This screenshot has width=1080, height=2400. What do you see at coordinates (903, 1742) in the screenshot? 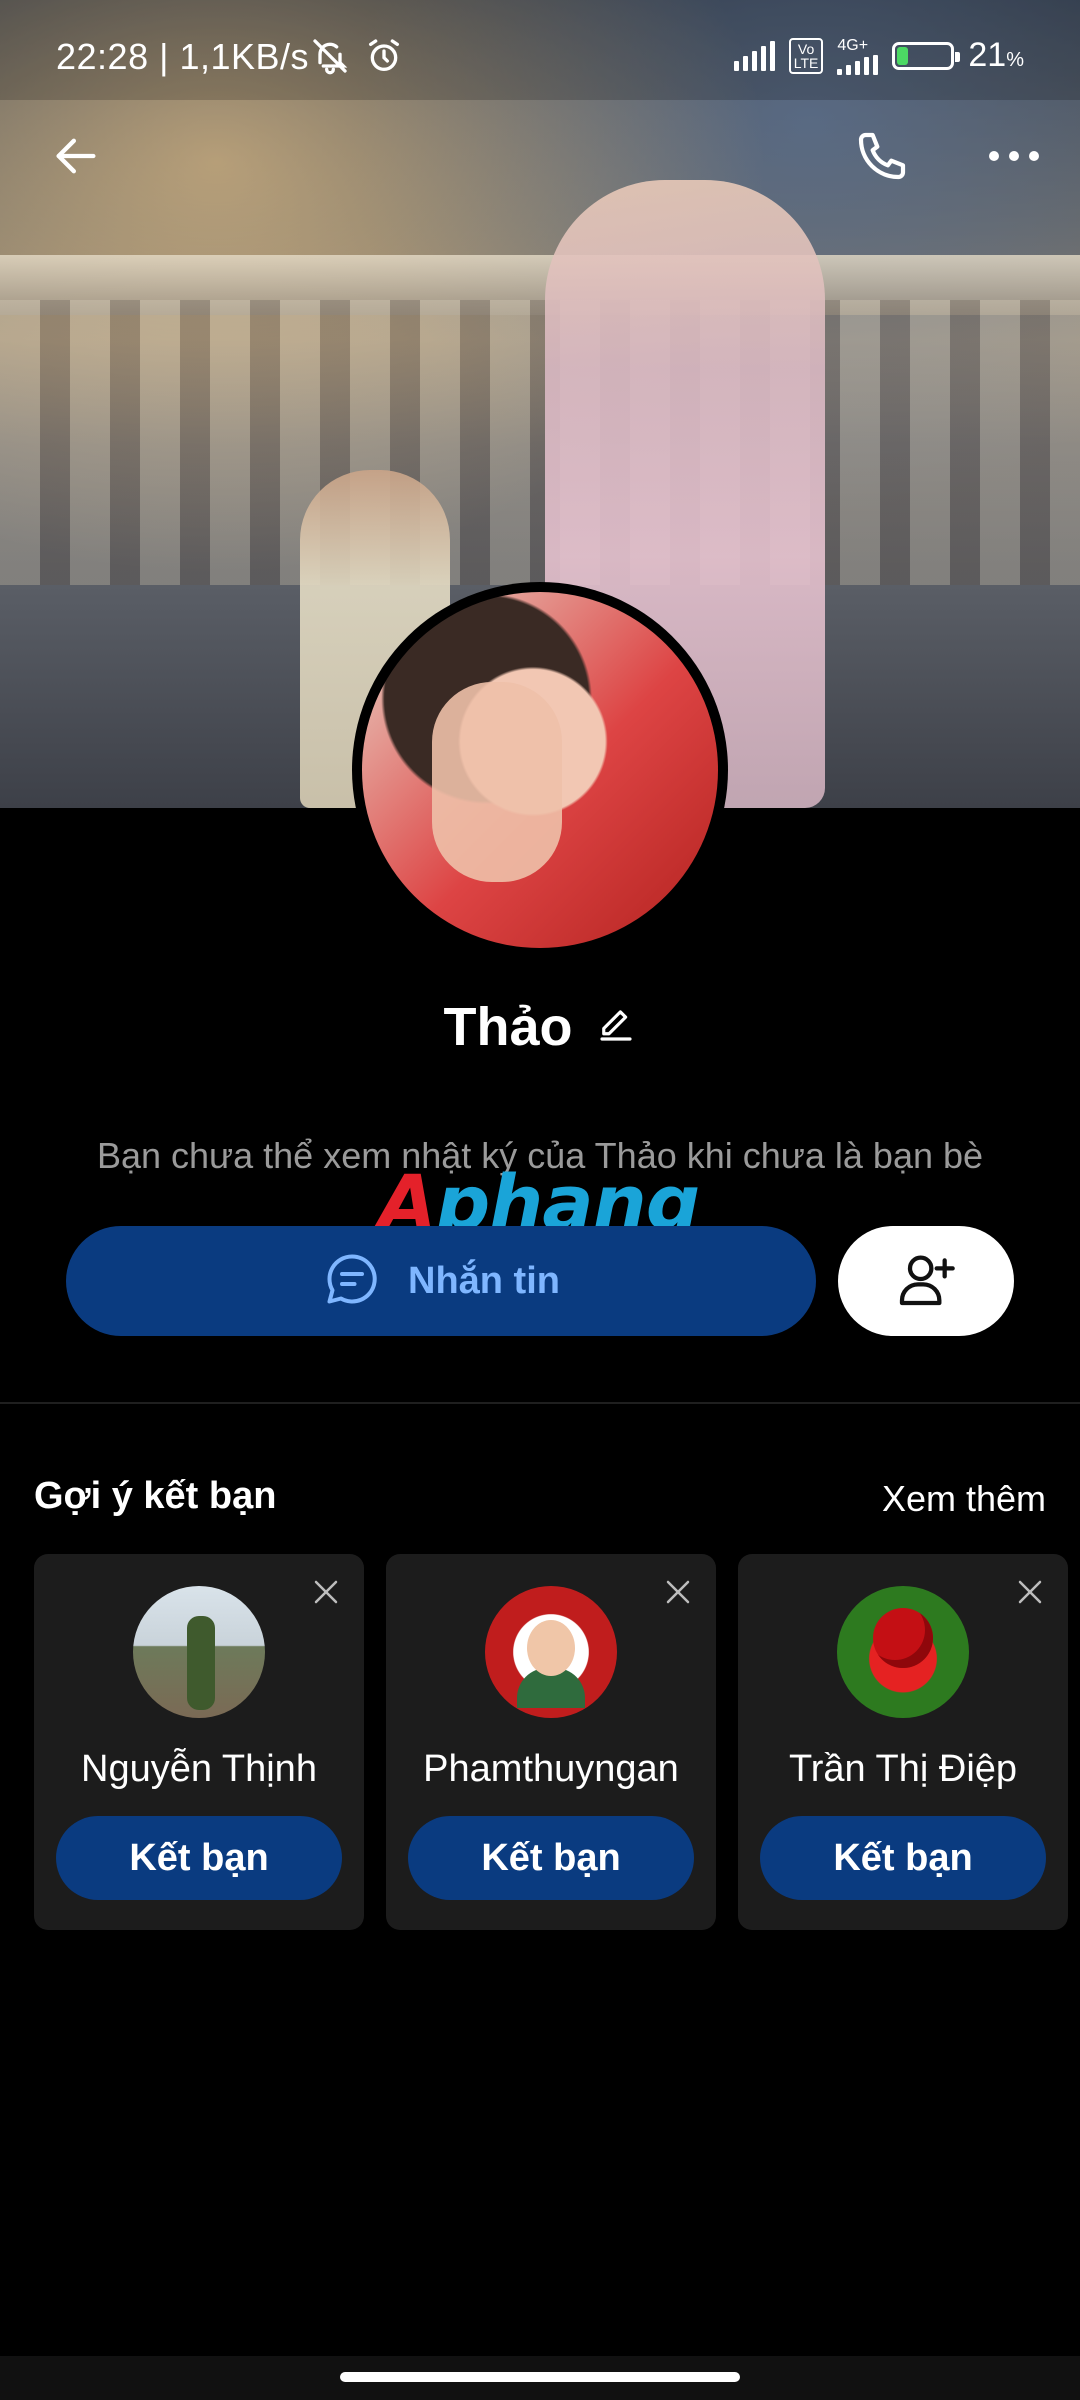
I see `suggestion-card: Trần Thị Điệp Kết bạn` at bounding box center [903, 1742].